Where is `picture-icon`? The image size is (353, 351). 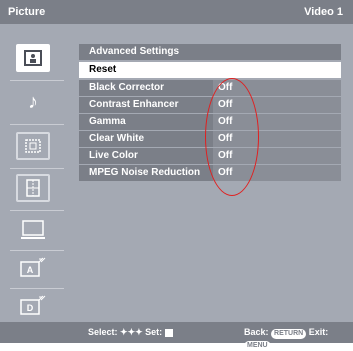
picture-icon is located at coordinates (33, 58).